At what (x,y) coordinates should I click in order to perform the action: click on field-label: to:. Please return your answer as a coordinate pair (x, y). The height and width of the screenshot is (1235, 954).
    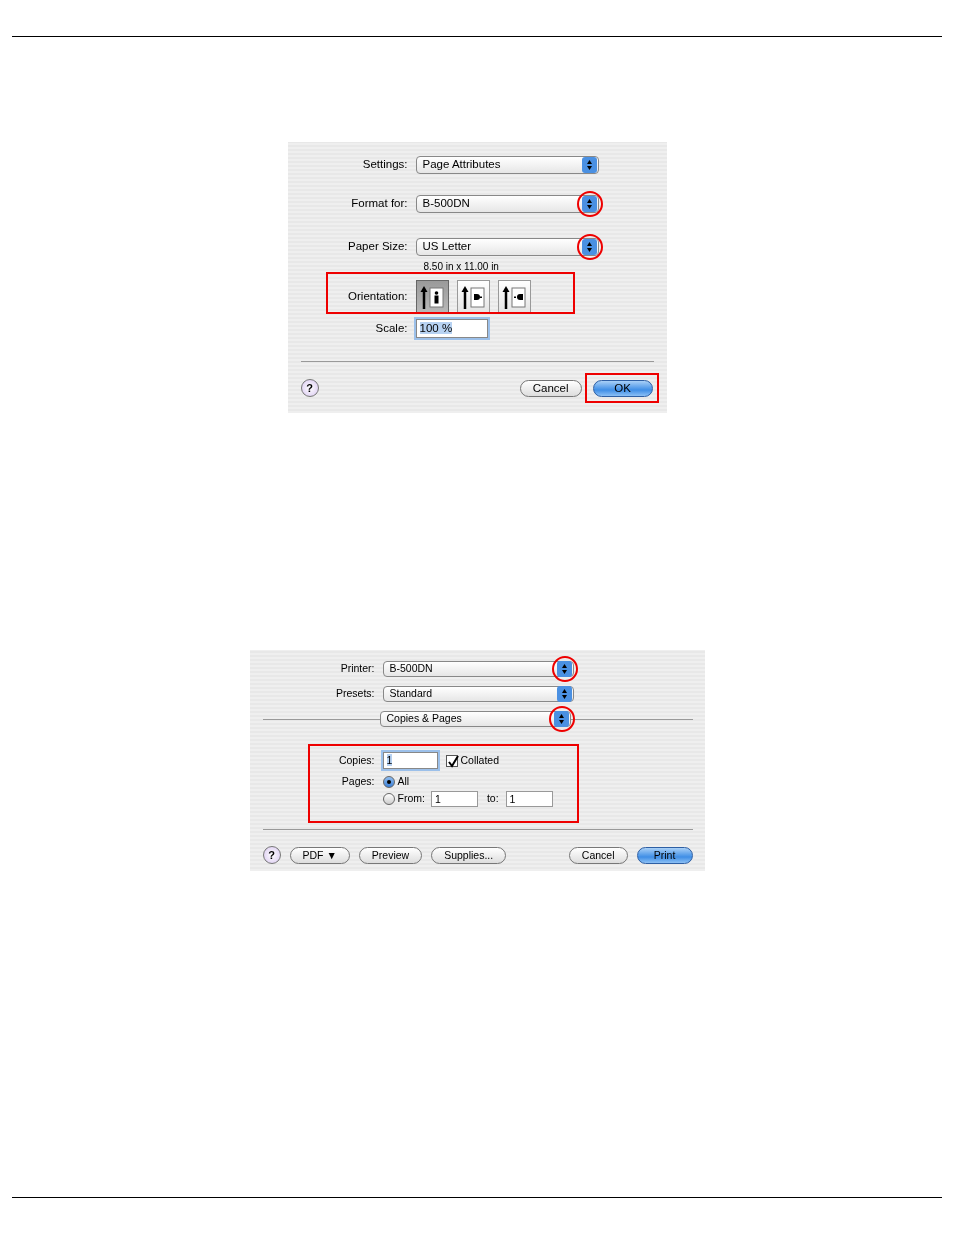
    Looking at the image, I should click on (492, 798).